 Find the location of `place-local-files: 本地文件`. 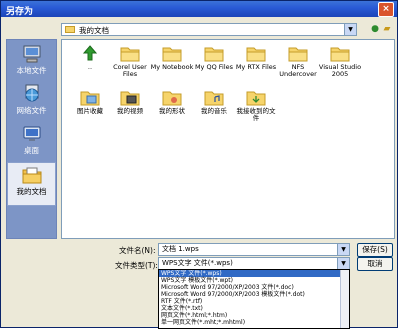

place-local-files: 本地文件 is located at coordinates (31, 61).